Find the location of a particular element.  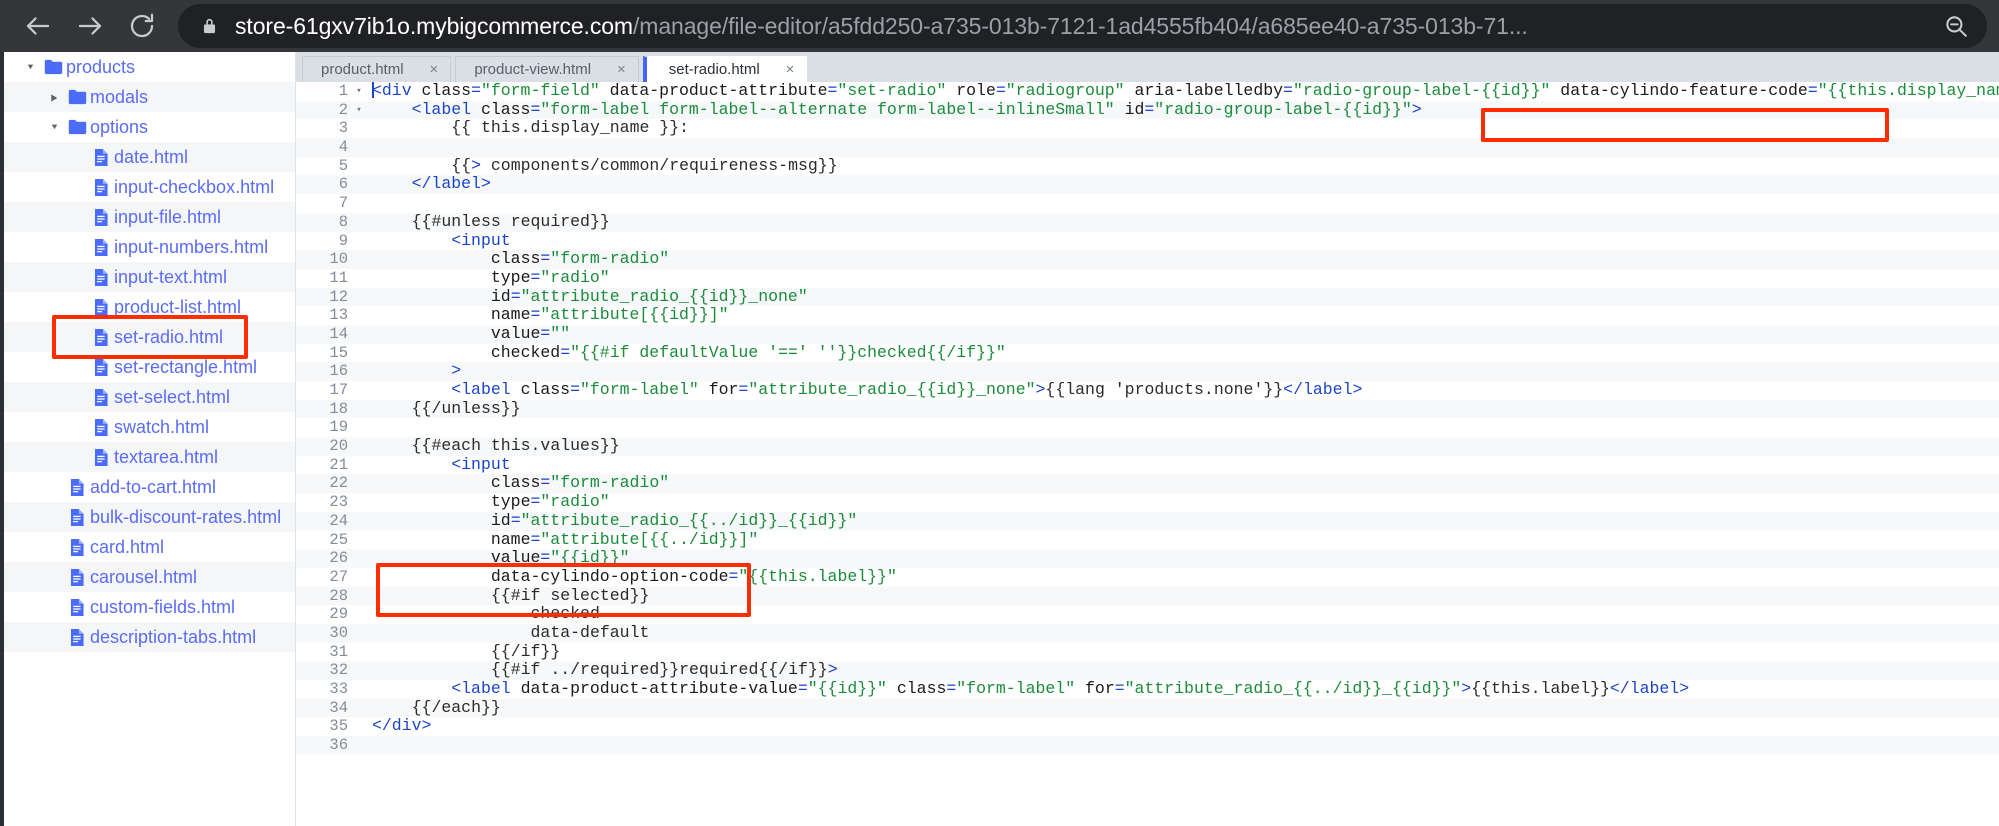

reload-button is located at coordinates (142, 26).